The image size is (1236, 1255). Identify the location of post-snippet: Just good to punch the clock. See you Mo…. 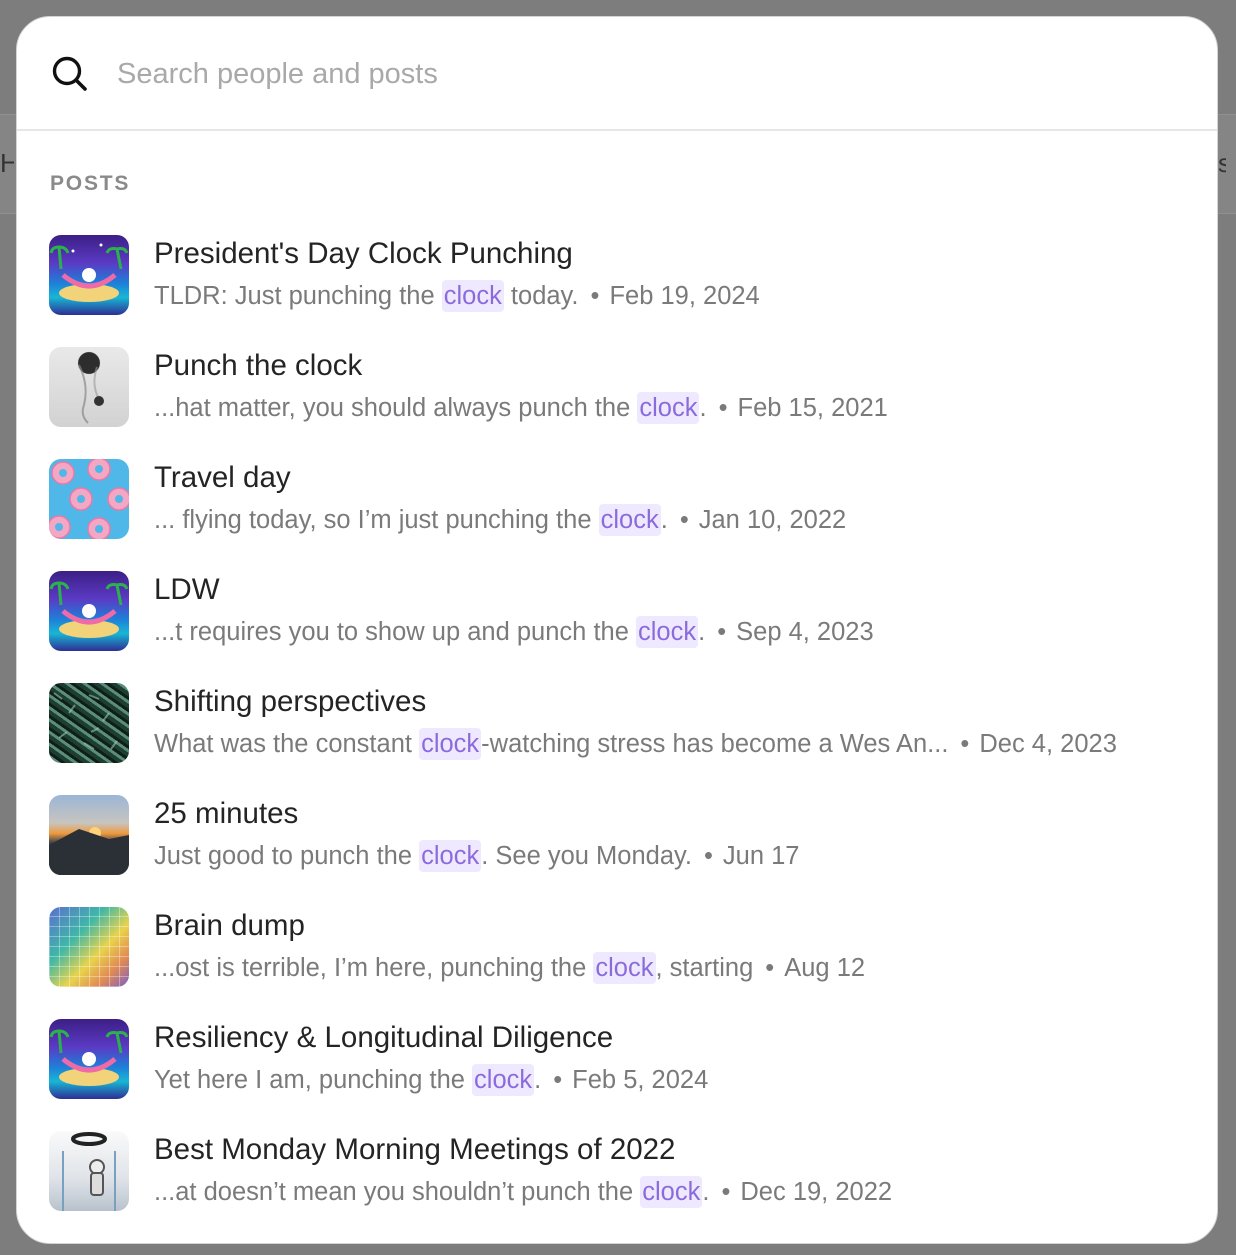
(477, 856).